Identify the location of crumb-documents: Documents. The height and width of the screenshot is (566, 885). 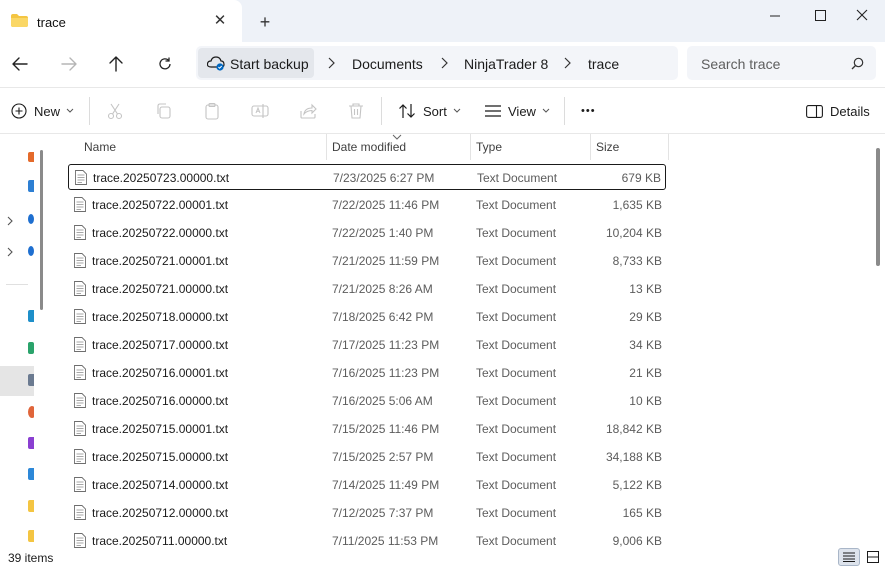
(387, 64).